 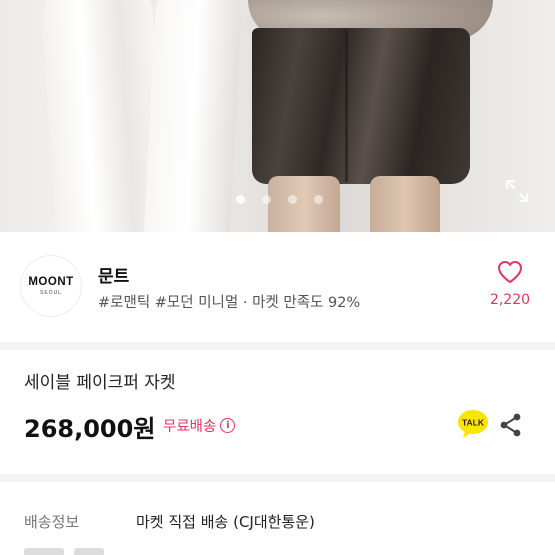 What do you see at coordinates (279, 199) in the screenshot?
I see `gallery-page-indicator` at bounding box center [279, 199].